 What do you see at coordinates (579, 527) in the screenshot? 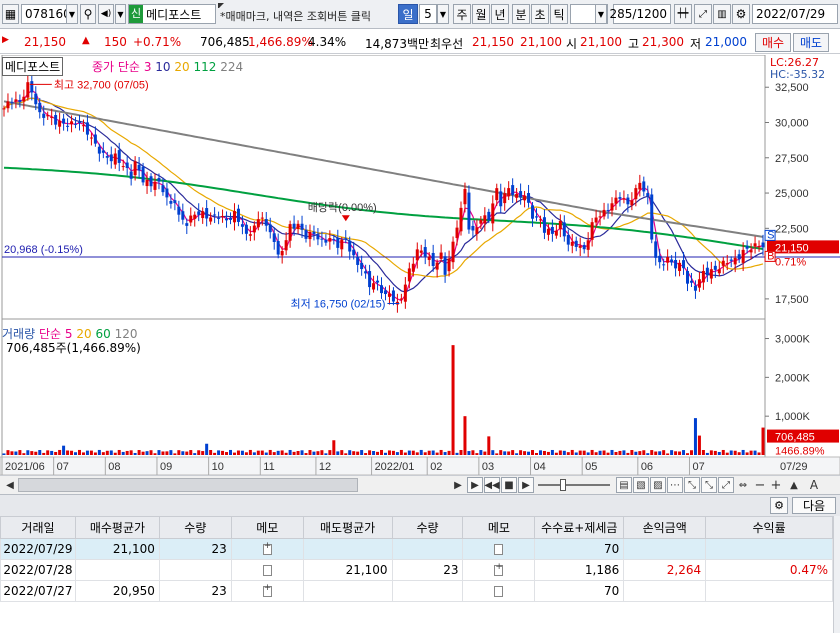
I see `col-header-fee: 수수료+제세금` at bounding box center [579, 527].